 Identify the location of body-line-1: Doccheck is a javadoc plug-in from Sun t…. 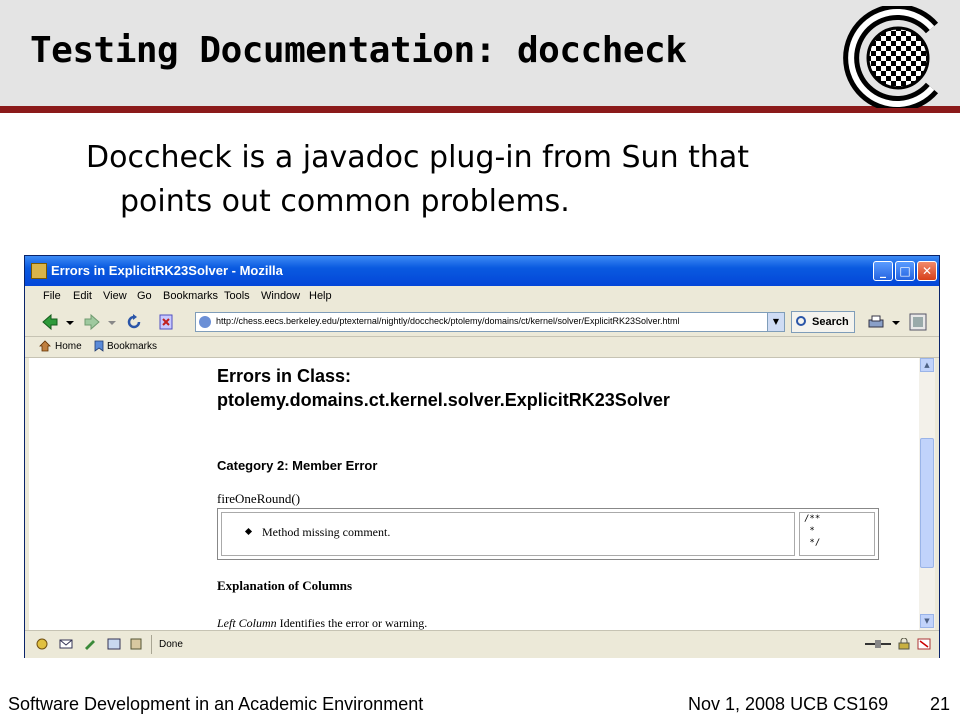
(418, 157).